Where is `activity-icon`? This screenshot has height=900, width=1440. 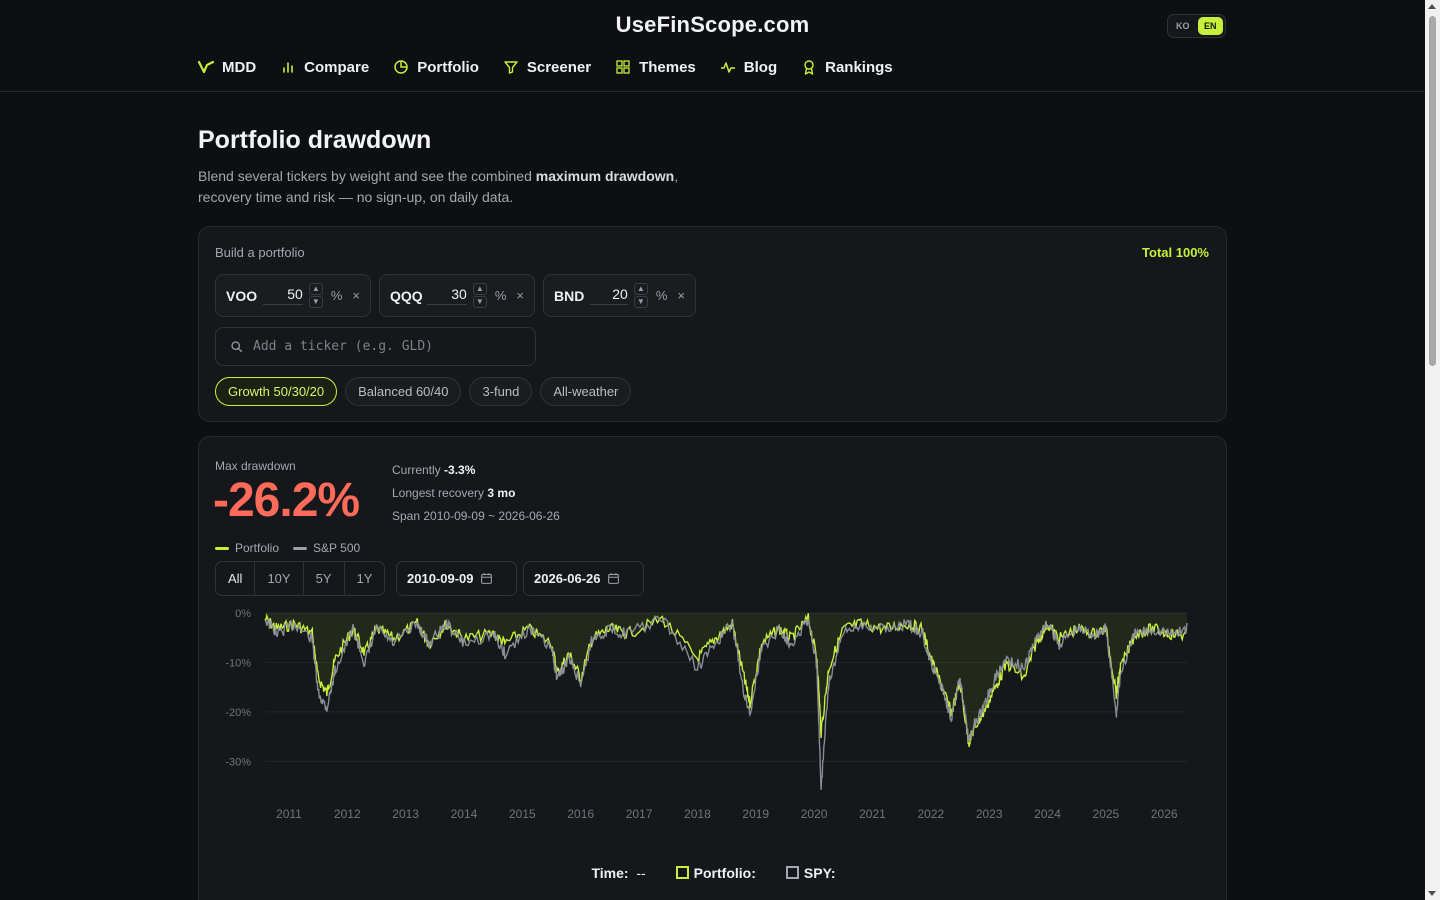 activity-icon is located at coordinates (727, 67).